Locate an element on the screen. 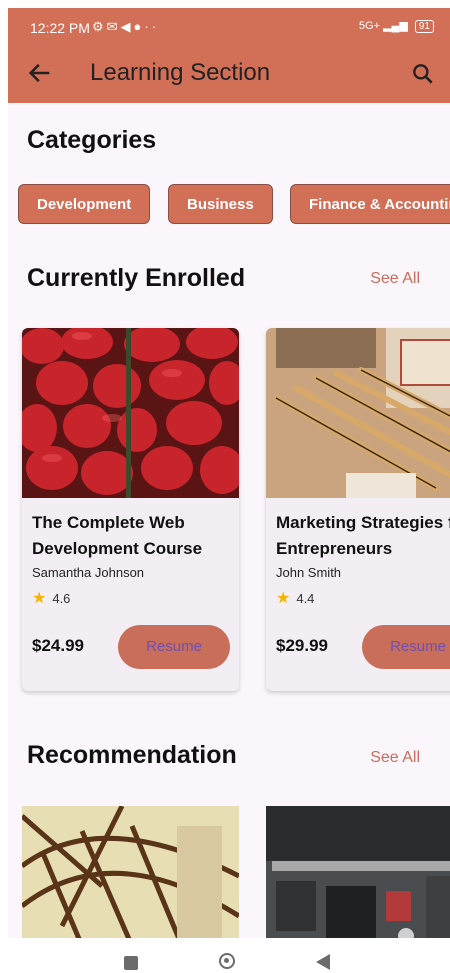 This screenshot has width=450, height=973. signal-icon: ▂▄▆ is located at coordinates (395, 26).